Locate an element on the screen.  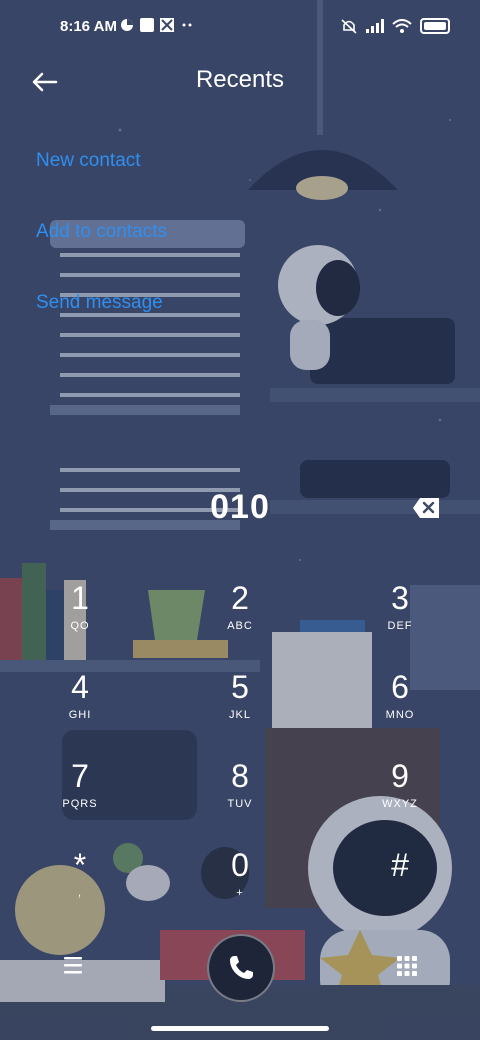
page-title: Recents is located at coordinates (240, 79).